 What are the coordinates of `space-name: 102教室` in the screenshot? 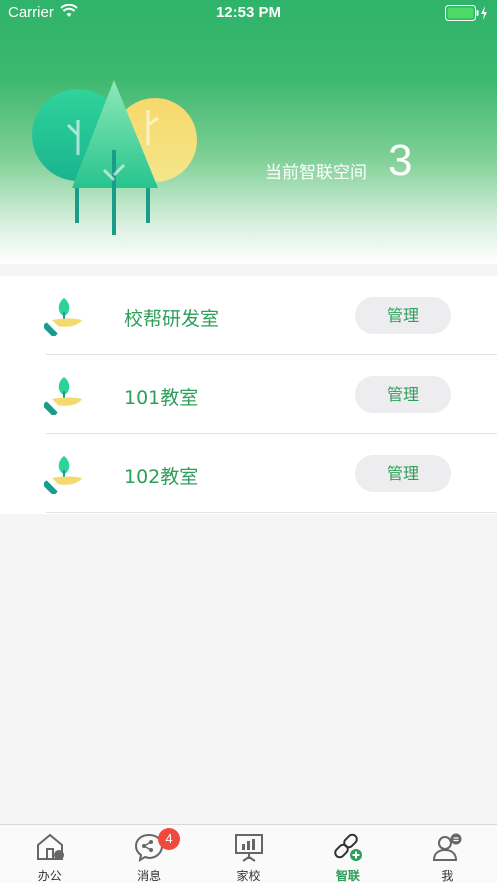 It's located at (161, 477).